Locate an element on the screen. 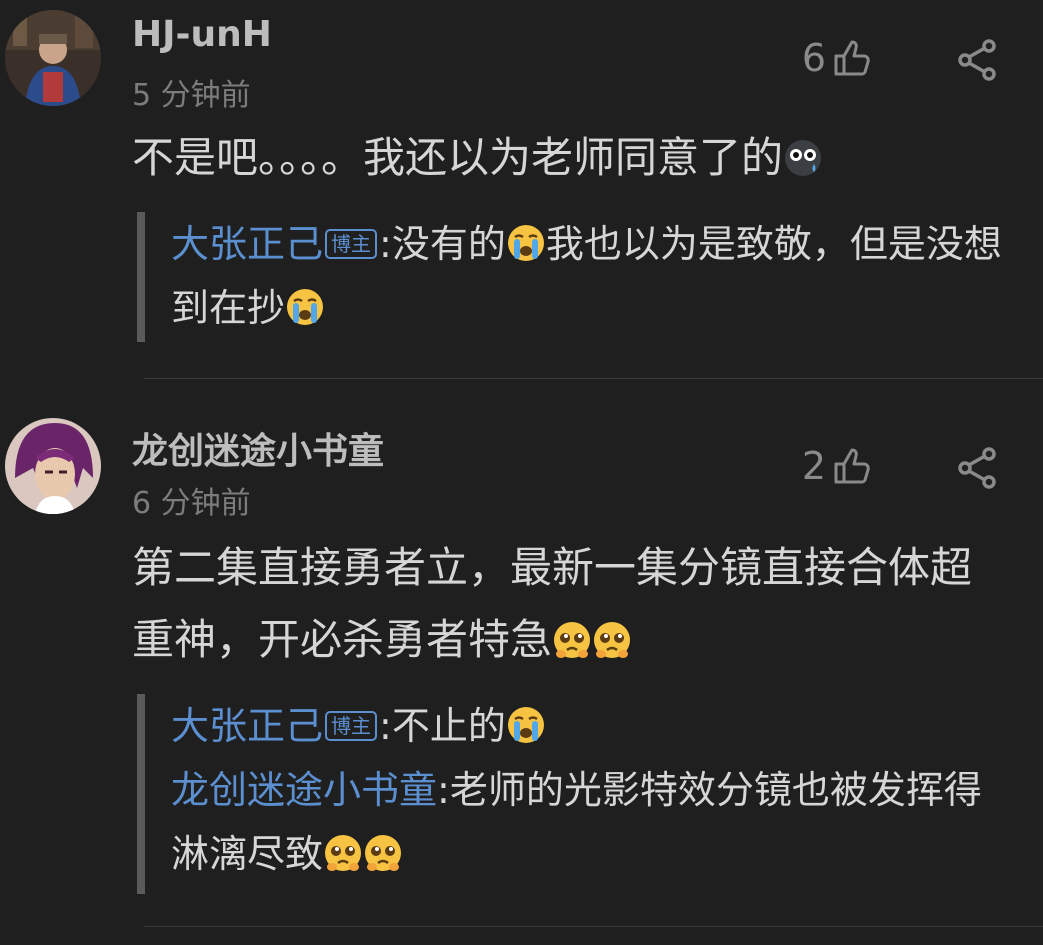 Image resolution: width=1043 pixels, height=945 pixels. comment-username: 龙创迷途小书童 is located at coordinates (258, 448).